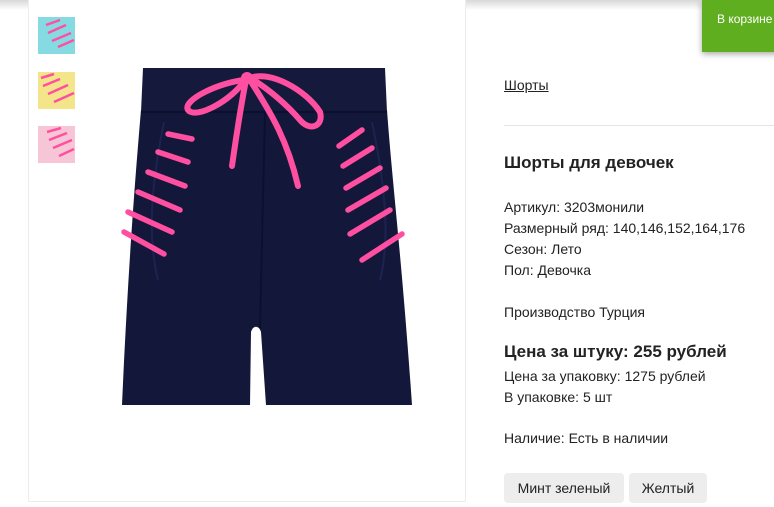 The height and width of the screenshot is (507, 774). I want to click on cart-notification-text: В корзине, so click(745, 19).